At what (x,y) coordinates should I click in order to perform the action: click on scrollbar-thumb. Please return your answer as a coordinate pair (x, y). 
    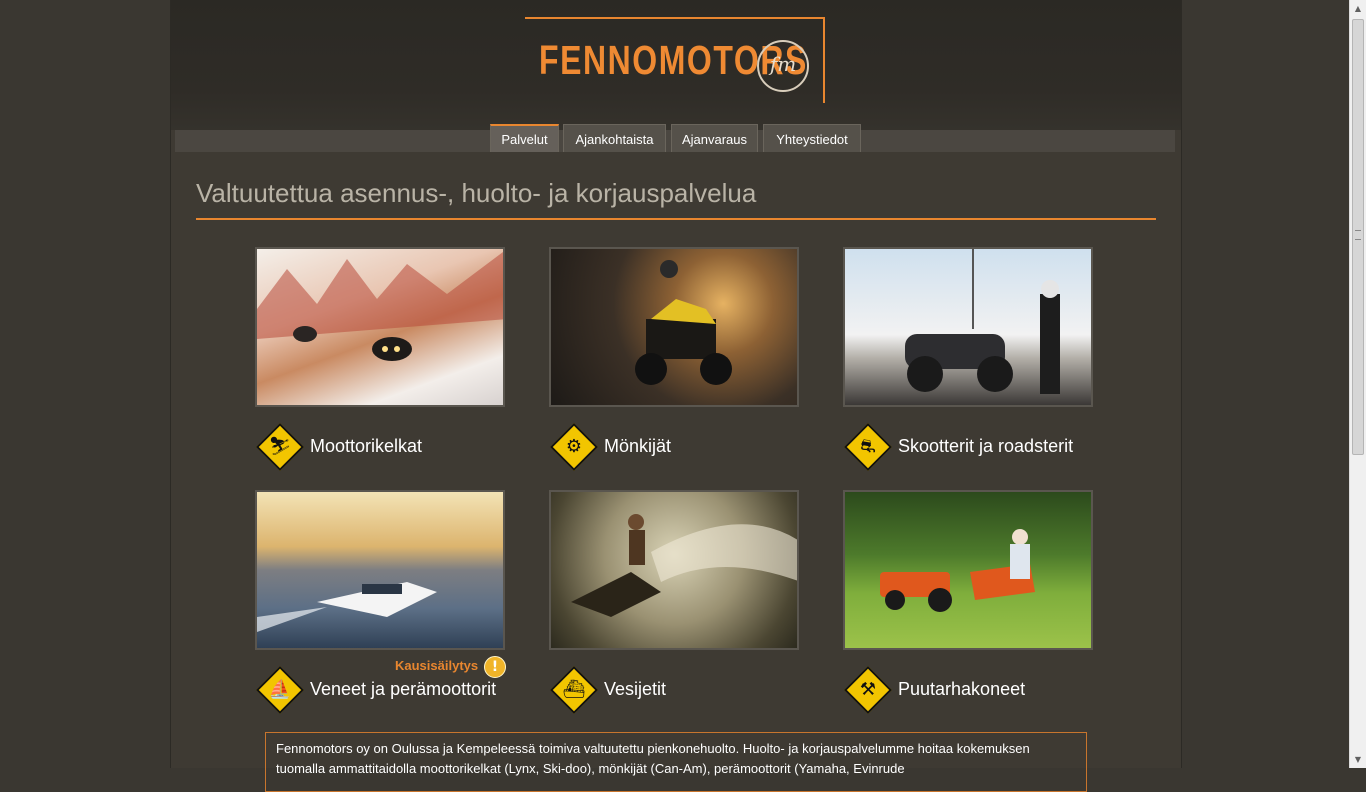
    Looking at the image, I should click on (1358, 237).